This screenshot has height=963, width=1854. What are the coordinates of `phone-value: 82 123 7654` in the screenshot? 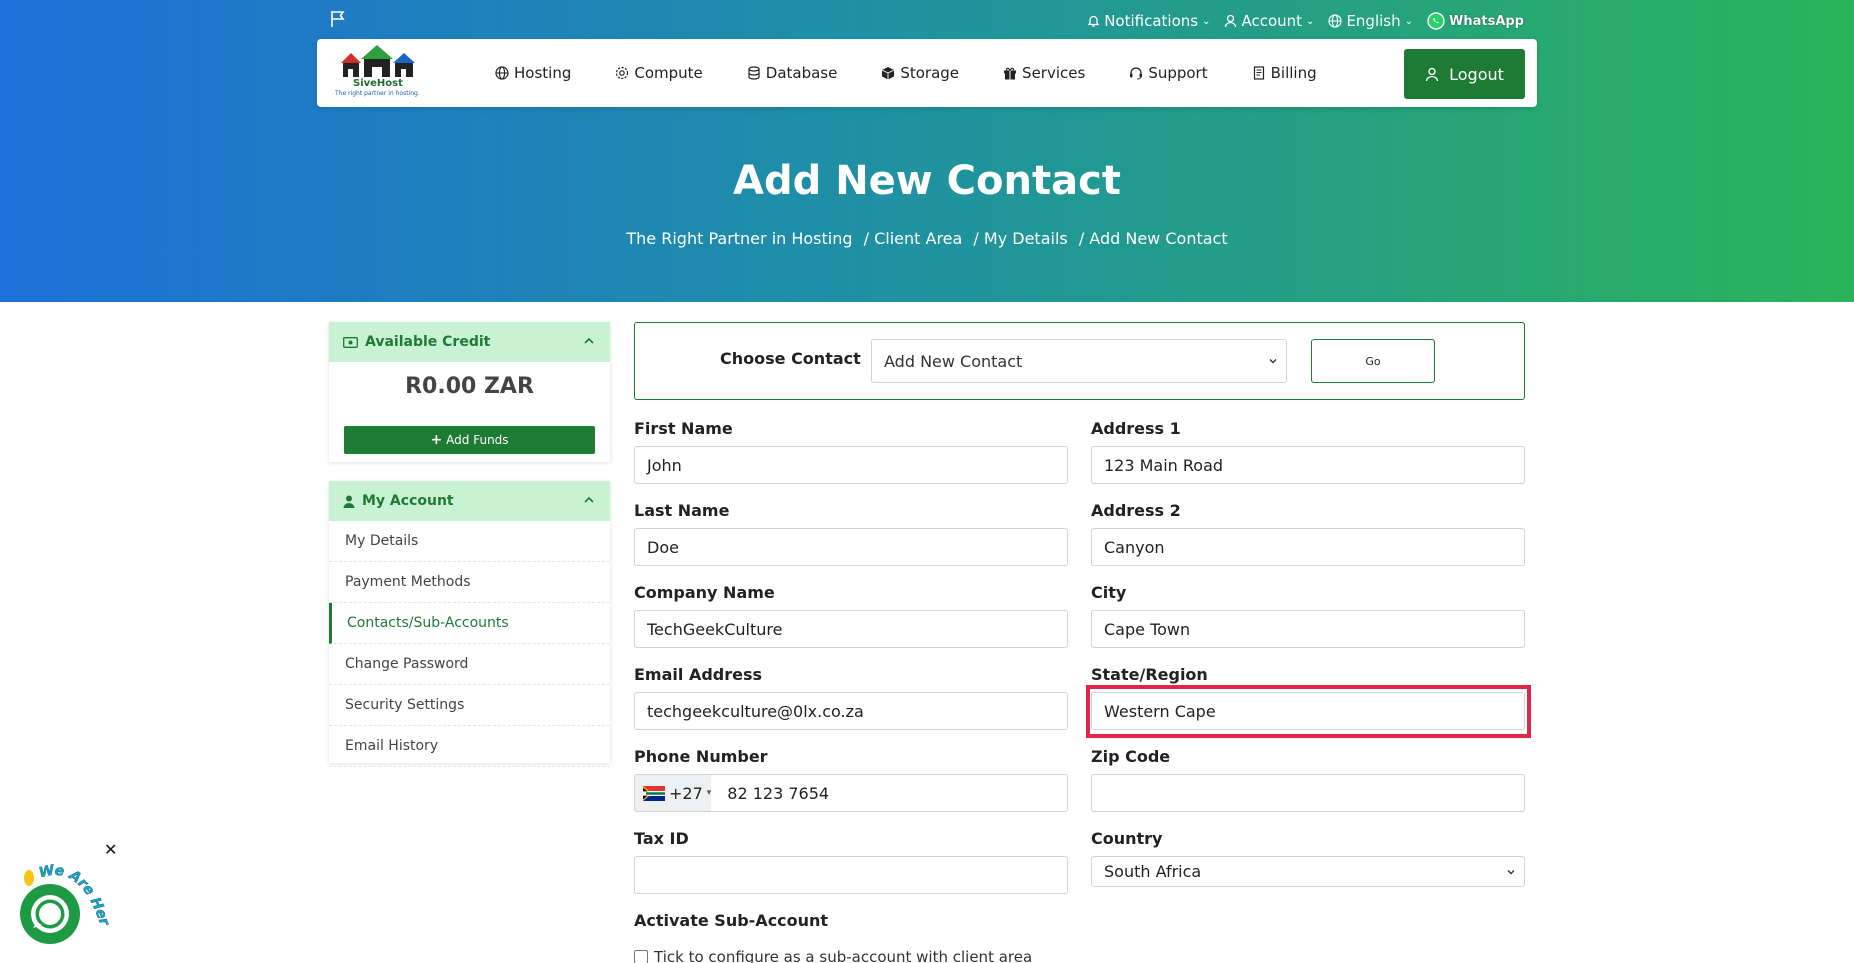 It's located at (778, 793).